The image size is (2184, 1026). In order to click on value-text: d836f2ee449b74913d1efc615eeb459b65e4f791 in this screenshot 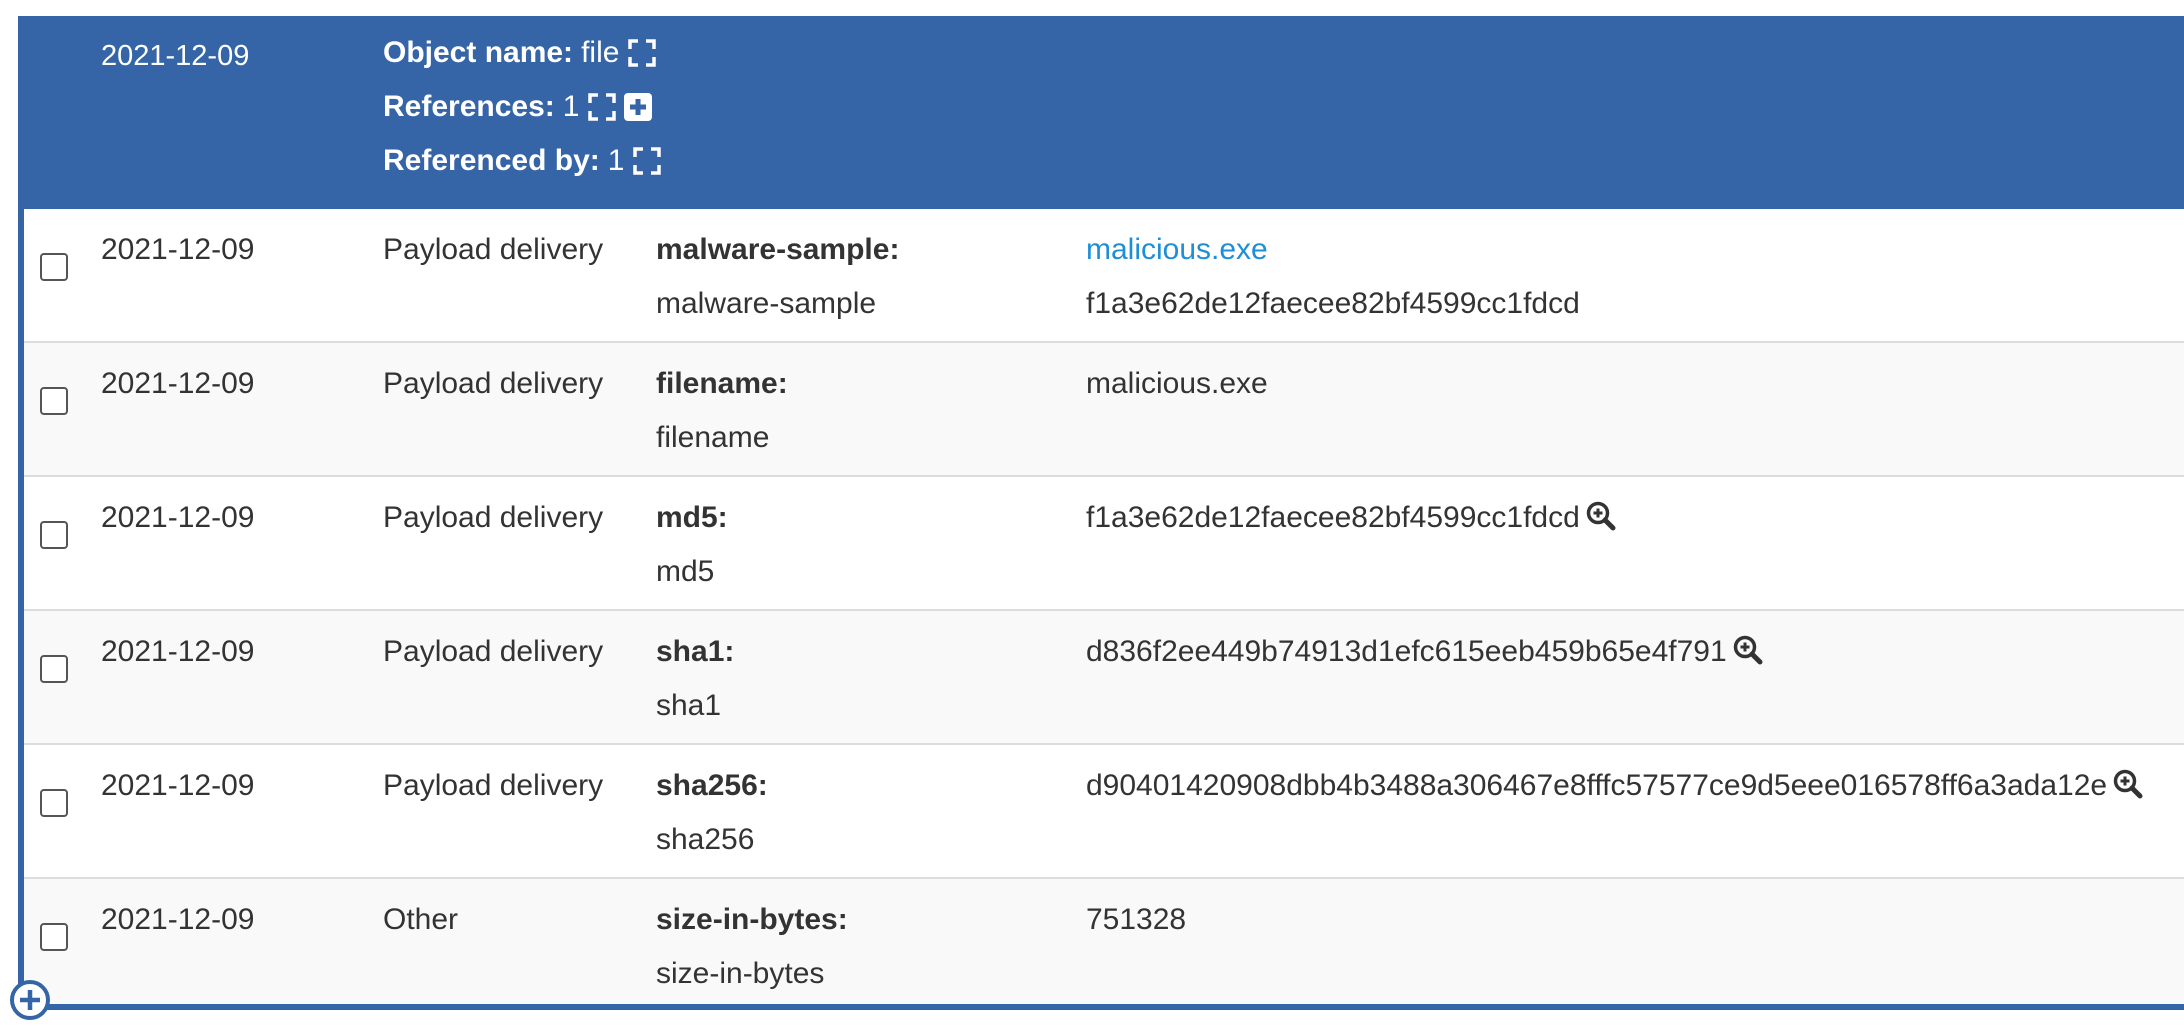, I will do `click(1406, 651)`.